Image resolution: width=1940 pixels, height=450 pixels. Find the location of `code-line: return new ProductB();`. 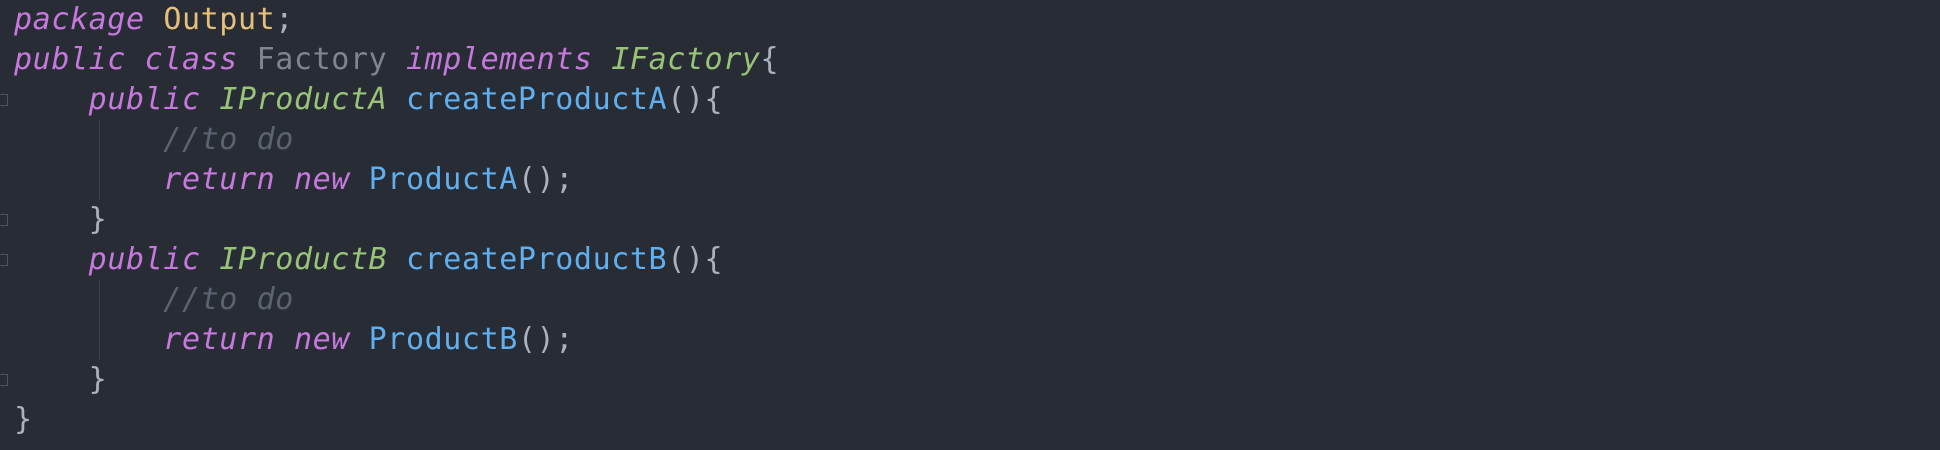

code-line: return new ProductB(); is located at coordinates (294, 340).